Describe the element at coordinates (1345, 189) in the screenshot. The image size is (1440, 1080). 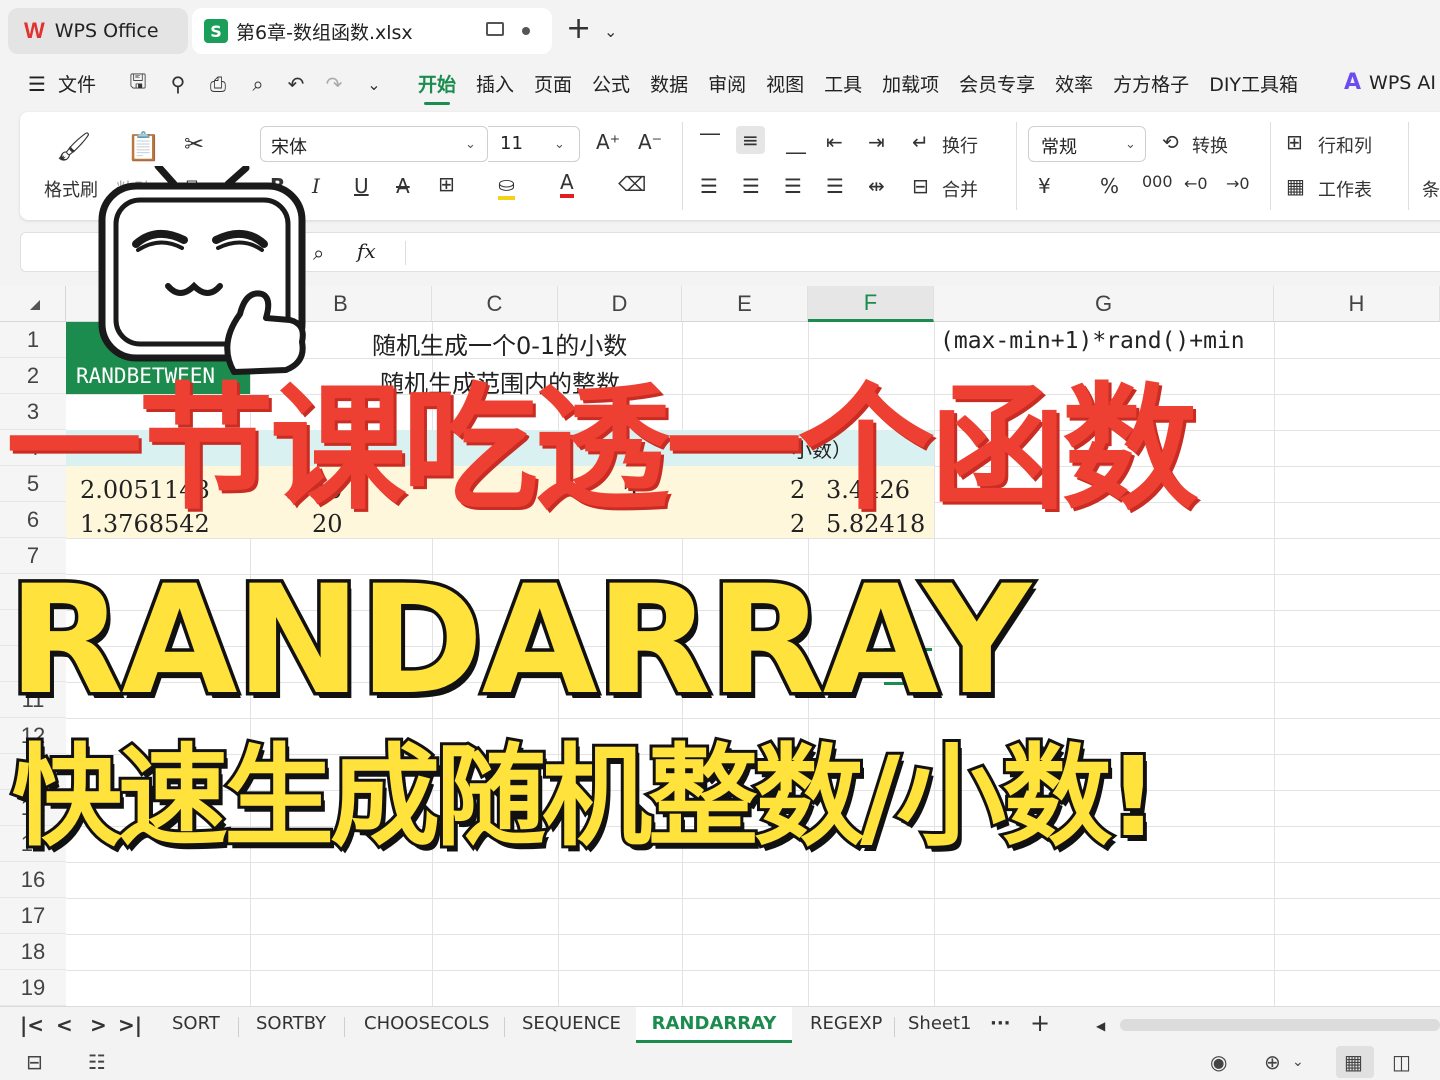
I see `worksheet-label: 工作表` at that location.